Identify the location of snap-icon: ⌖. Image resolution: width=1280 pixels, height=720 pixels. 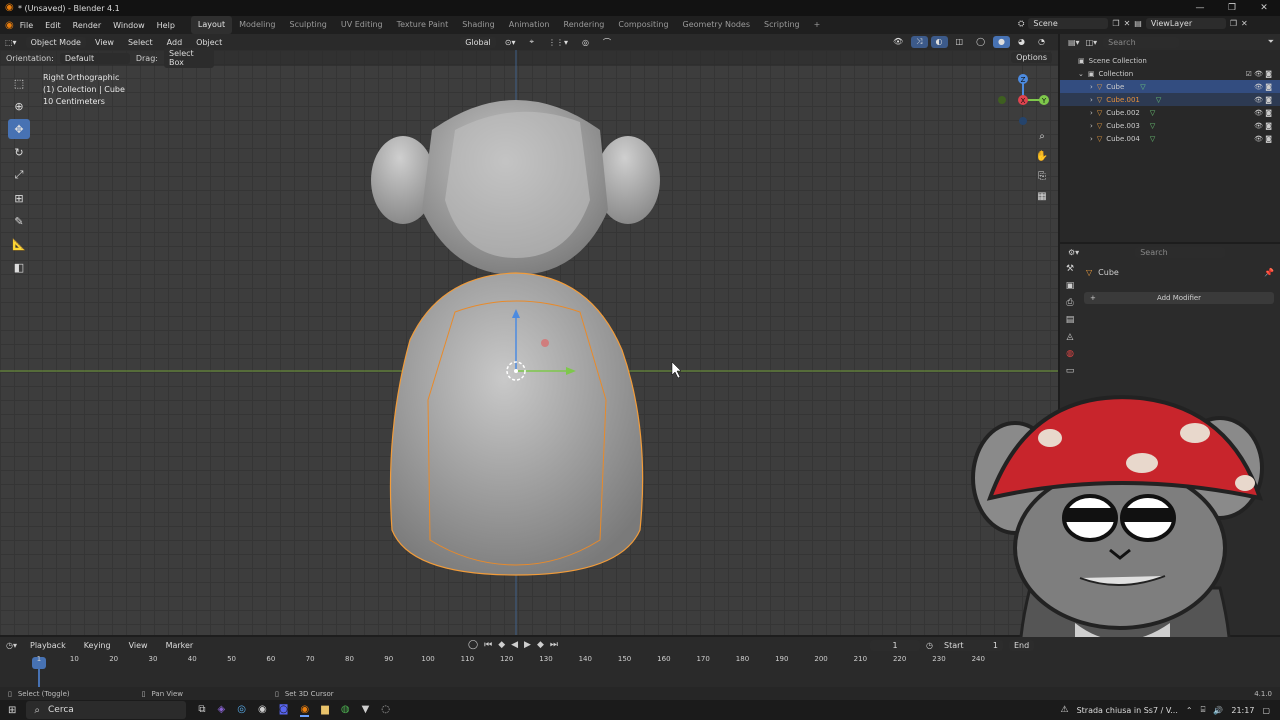
(531, 42).